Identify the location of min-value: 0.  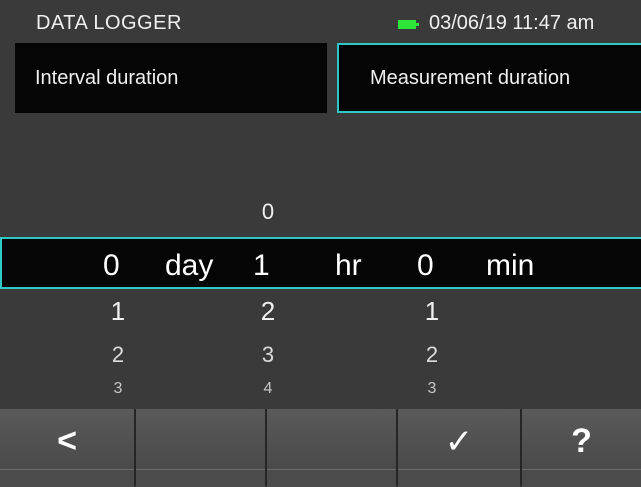
(425, 266).